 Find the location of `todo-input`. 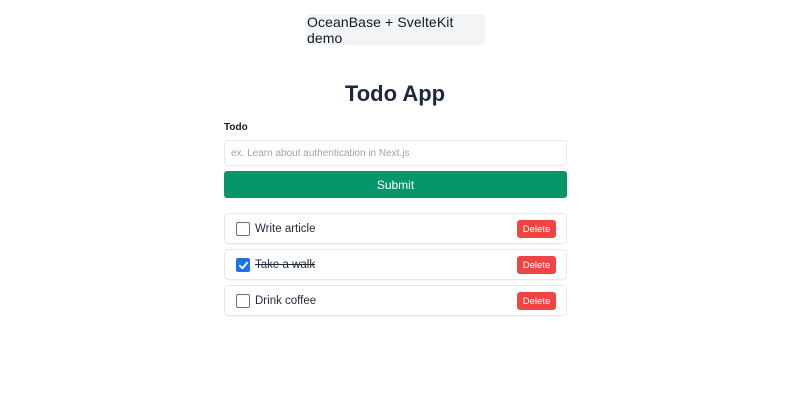

todo-input is located at coordinates (395, 153).